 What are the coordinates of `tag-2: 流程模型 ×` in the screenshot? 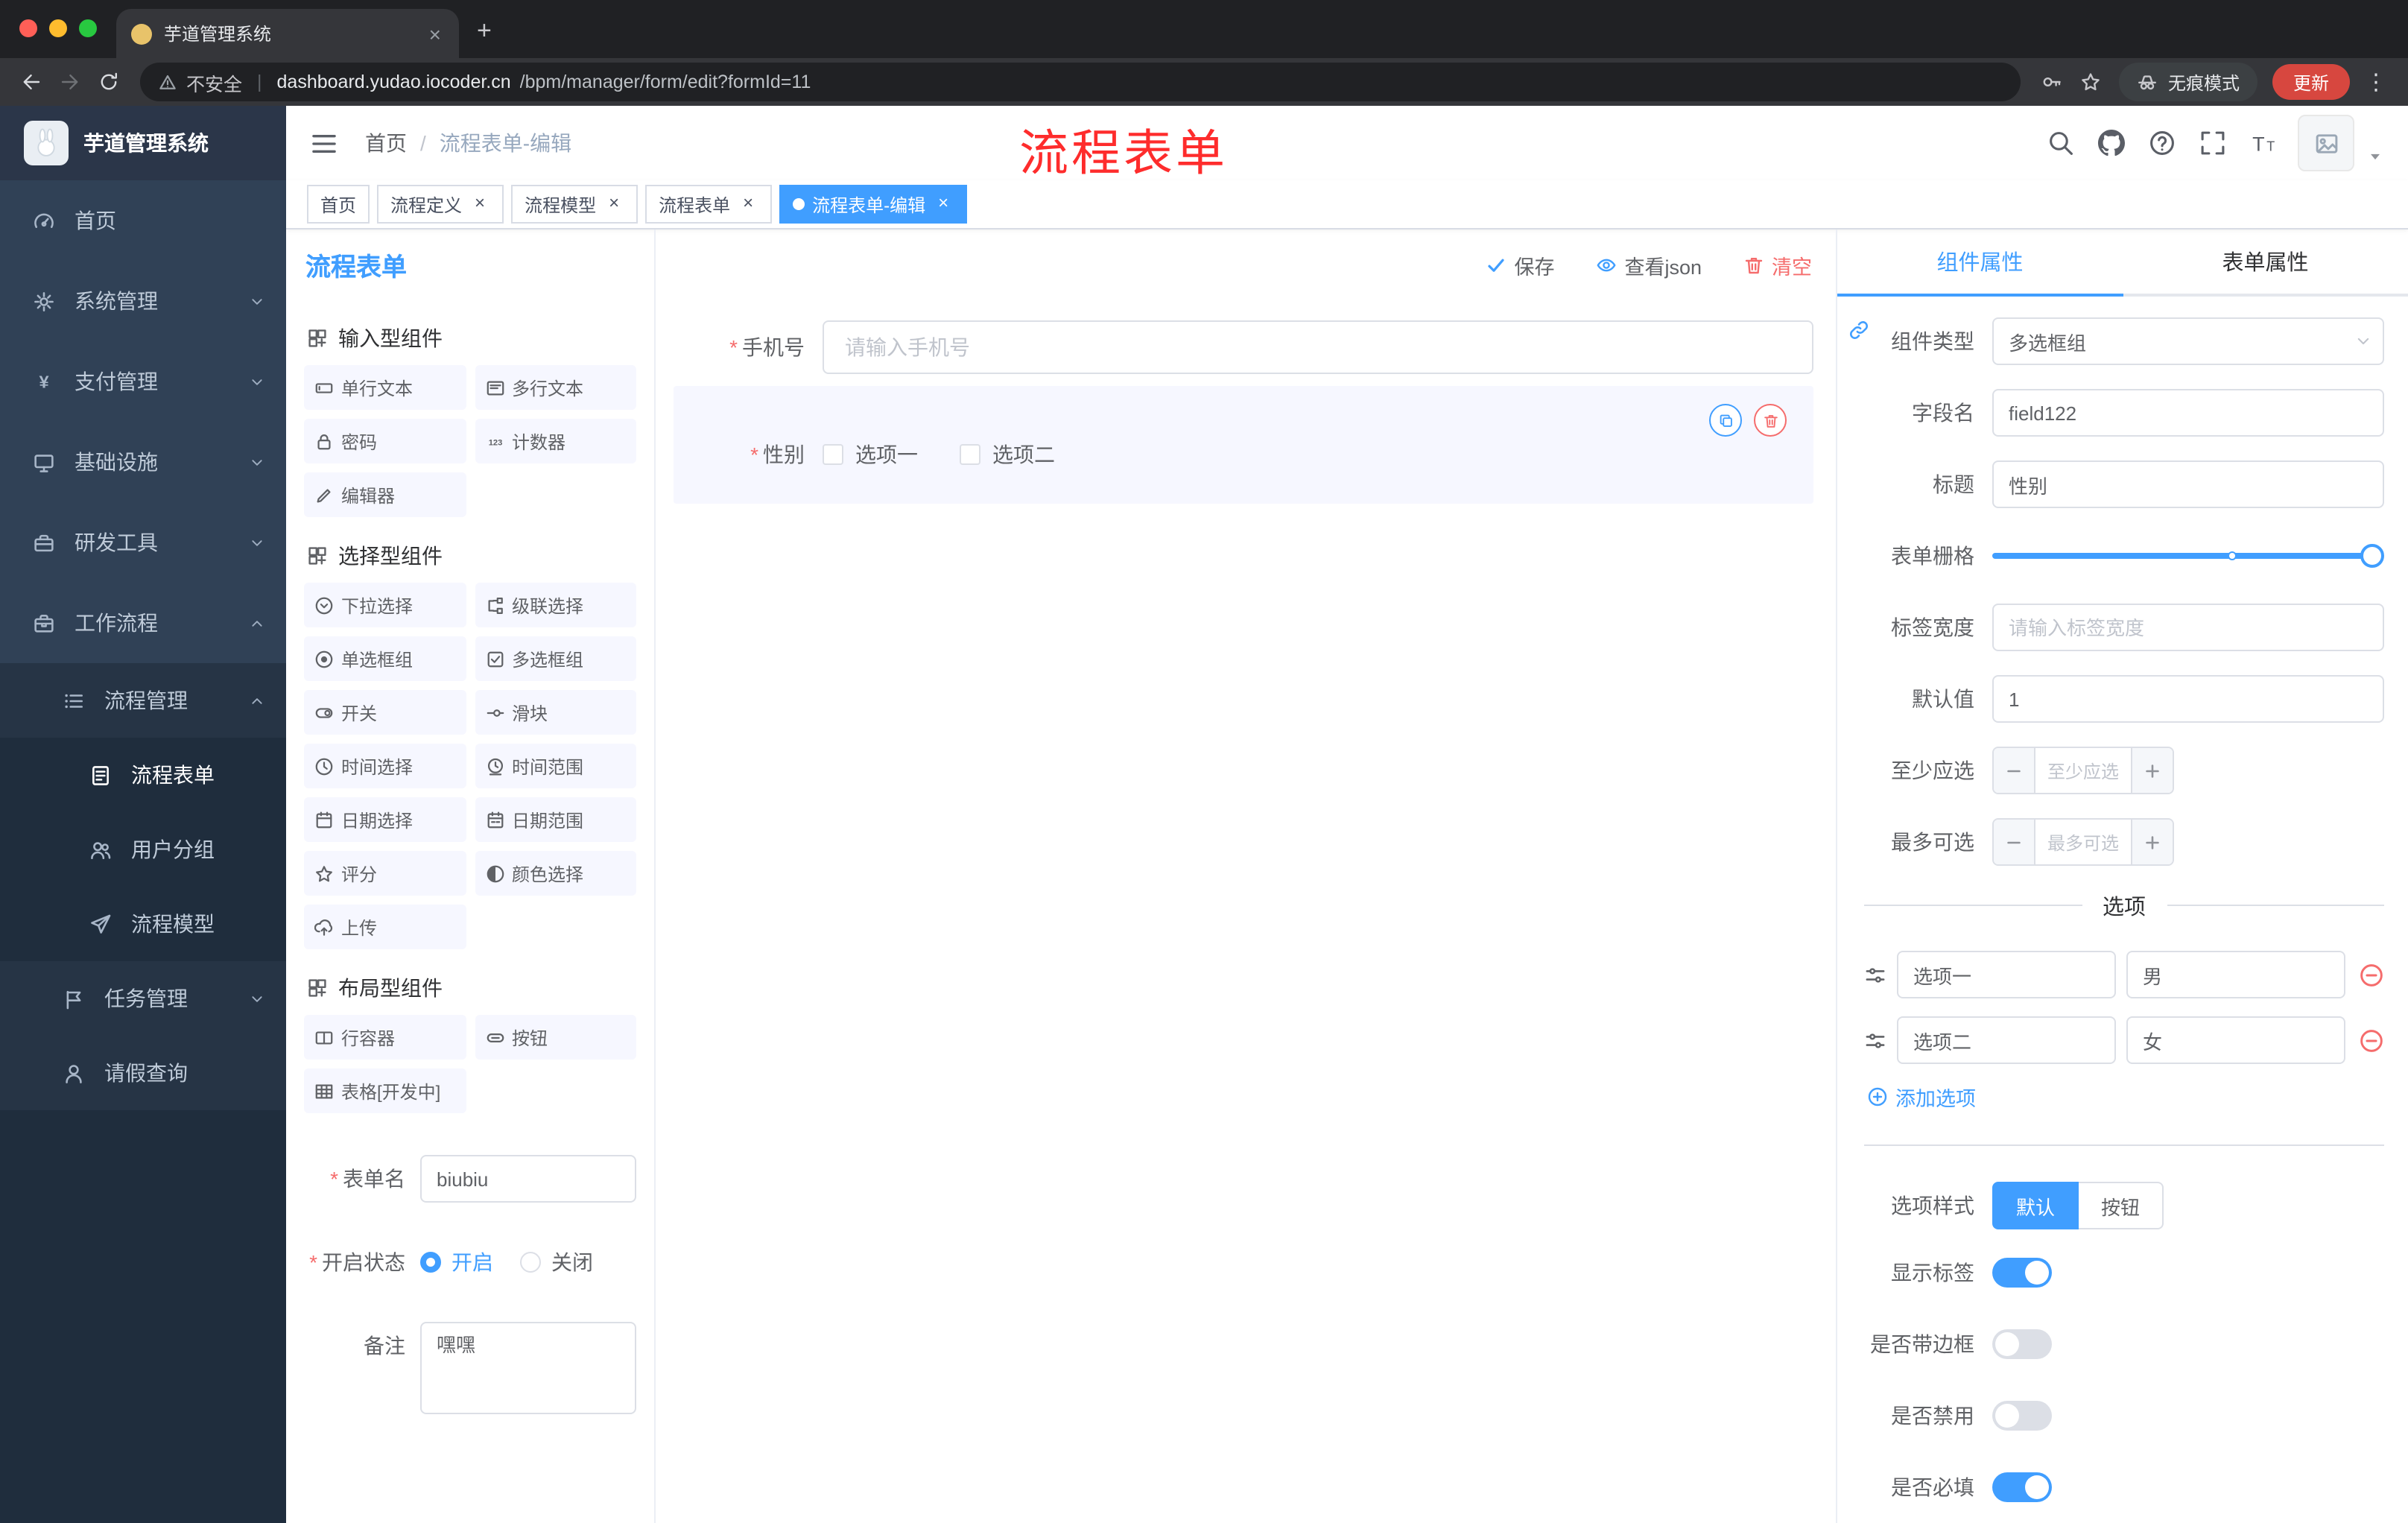 It's located at (575, 204).